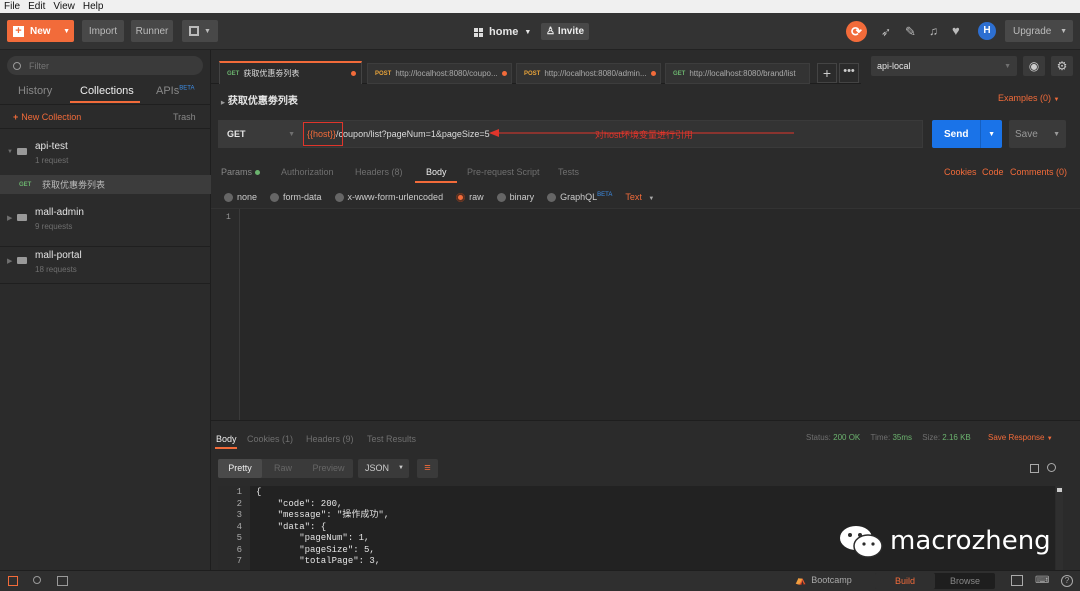 This screenshot has height=591, width=1080. What do you see at coordinates (40, 31) in the screenshot?
I see `new-button: + New ▼` at bounding box center [40, 31].